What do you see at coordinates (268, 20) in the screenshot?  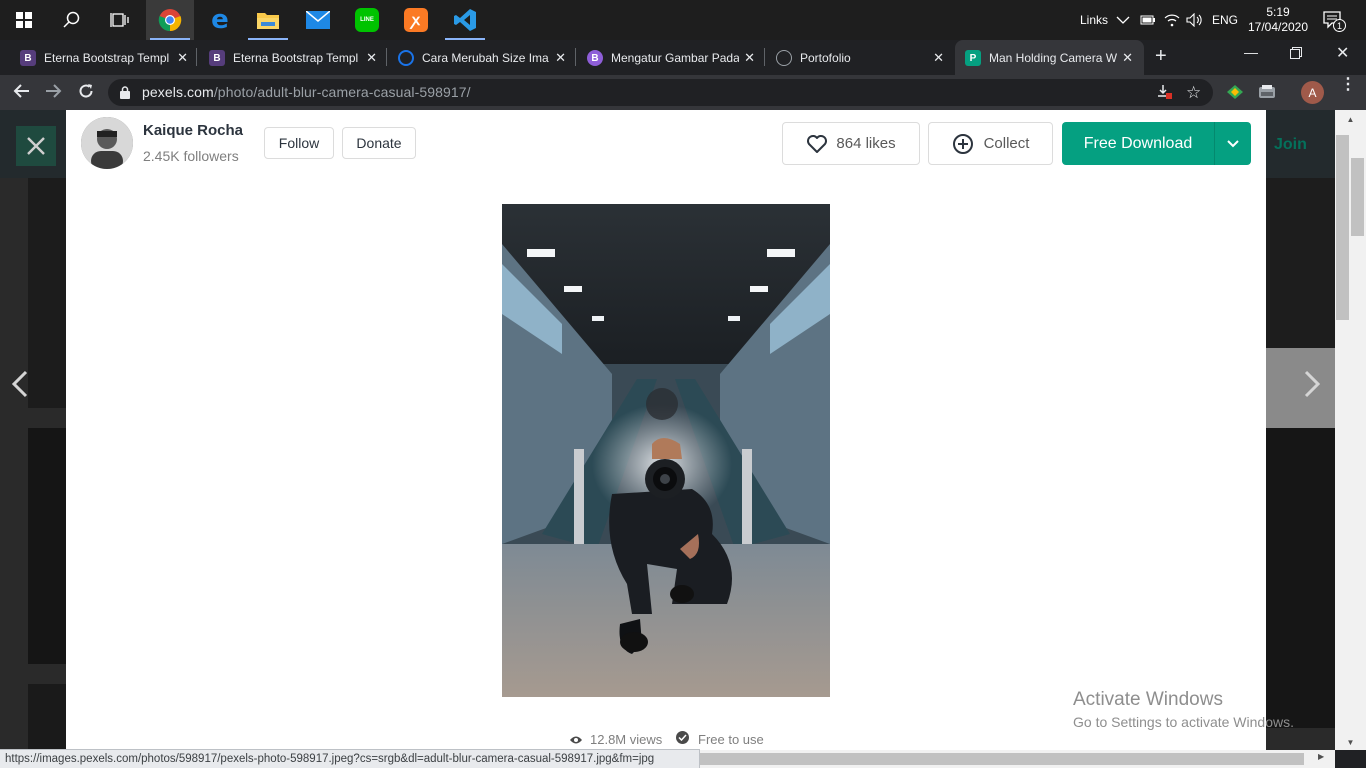 I see `file-explorer-icon` at bounding box center [268, 20].